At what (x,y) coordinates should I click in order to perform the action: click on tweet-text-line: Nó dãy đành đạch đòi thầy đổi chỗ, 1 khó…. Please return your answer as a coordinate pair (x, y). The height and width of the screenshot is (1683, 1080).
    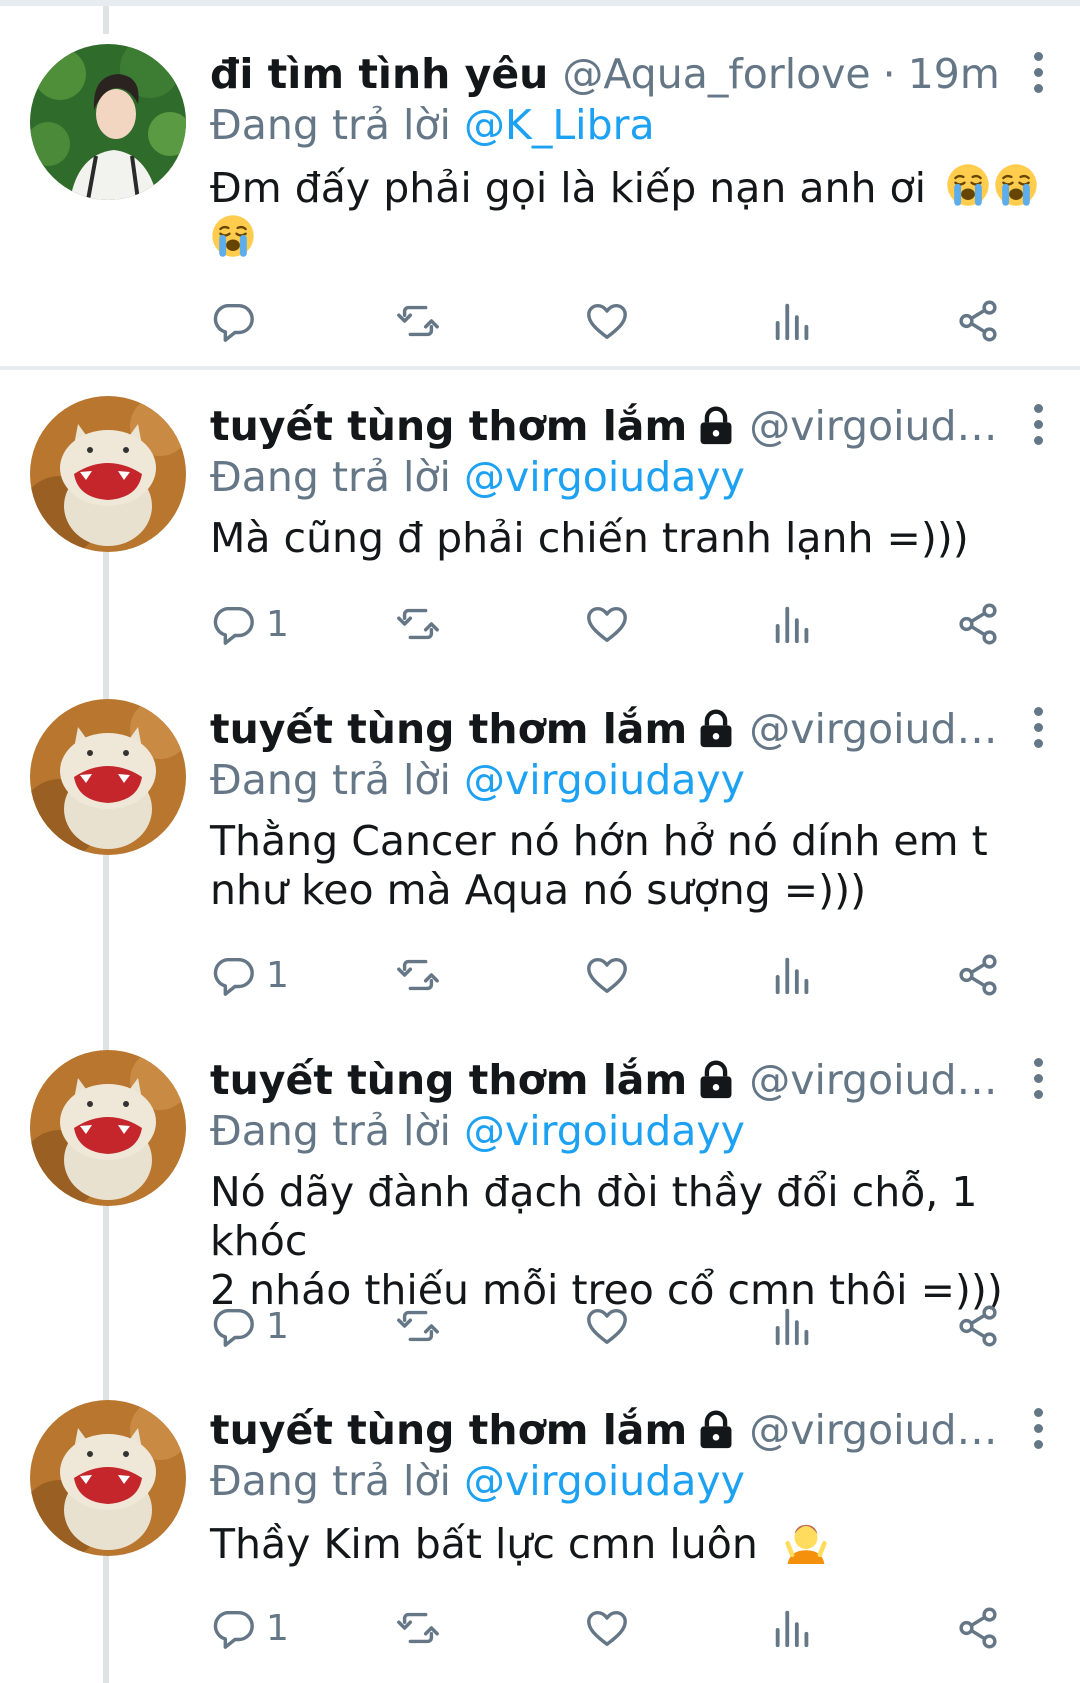
    Looking at the image, I should click on (594, 1216).